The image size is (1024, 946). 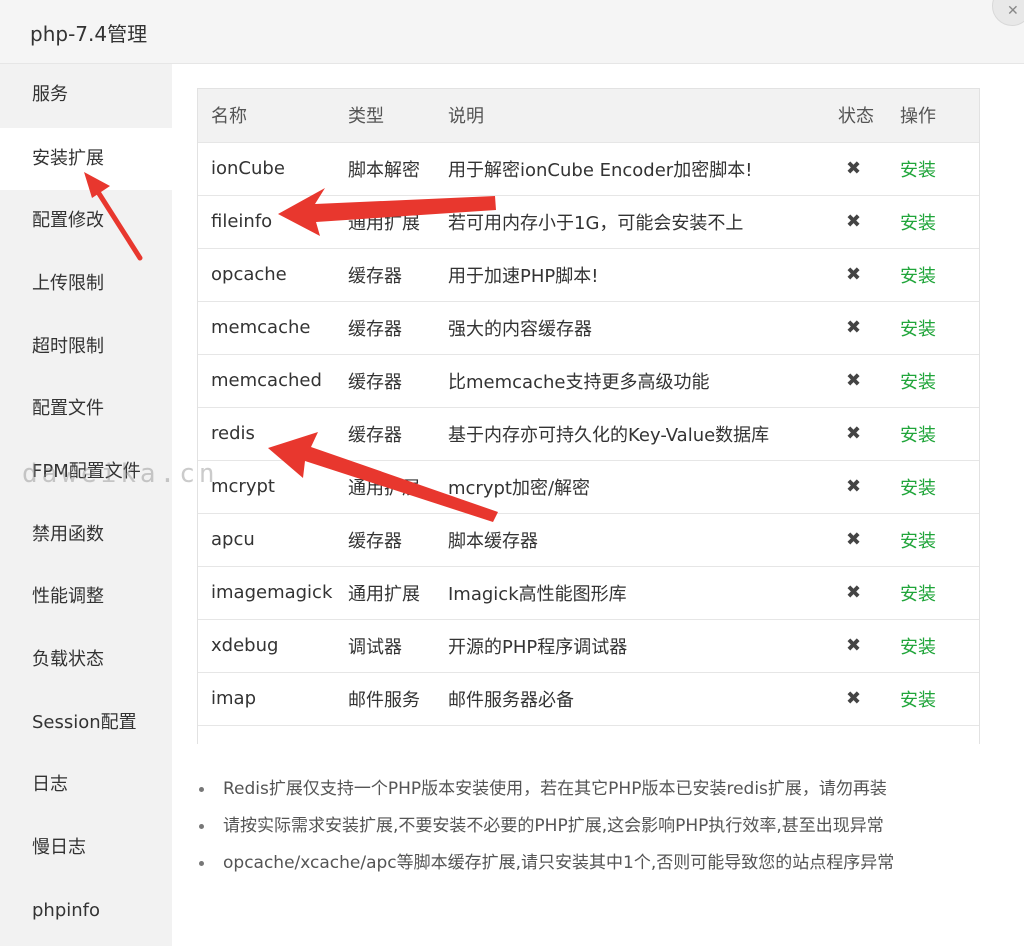 What do you see at coordinates (643, 169) in the screenshot?
I see `ext-description: 用于解密ionCube Encoder加密脚本!` at bounding box center [643, 169].